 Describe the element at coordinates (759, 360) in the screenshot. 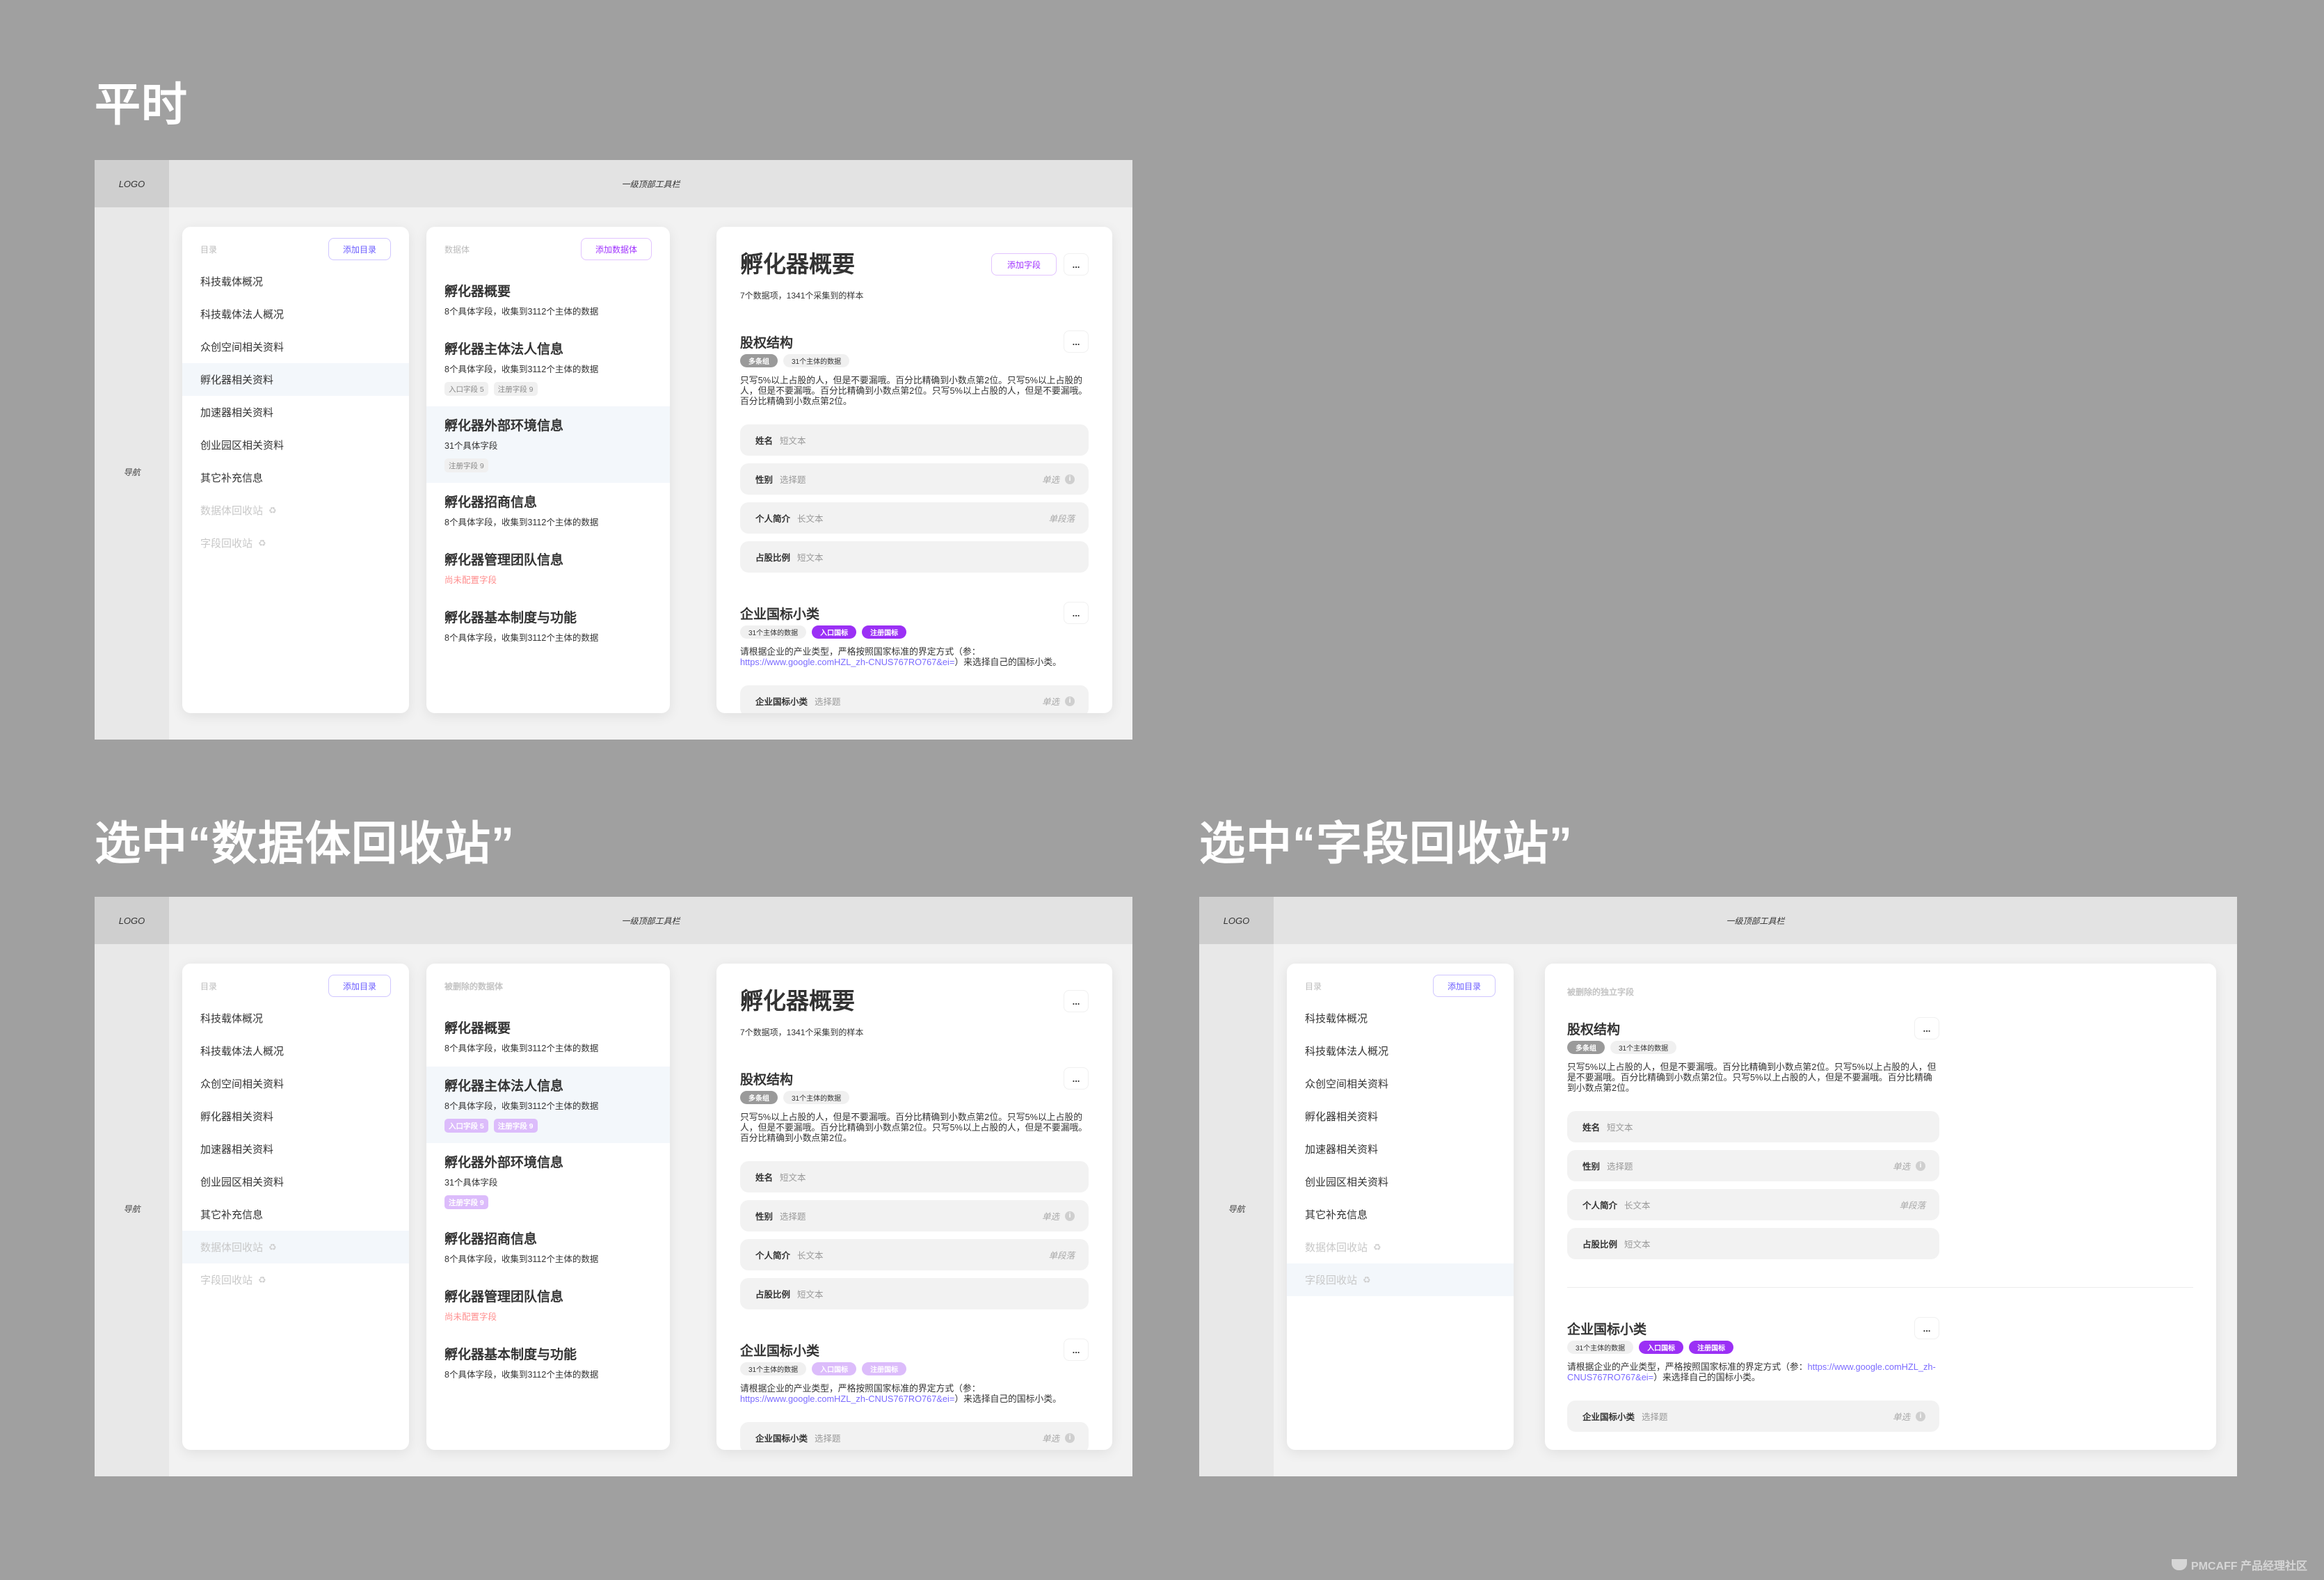

I see `badge: 多条组` at that location.